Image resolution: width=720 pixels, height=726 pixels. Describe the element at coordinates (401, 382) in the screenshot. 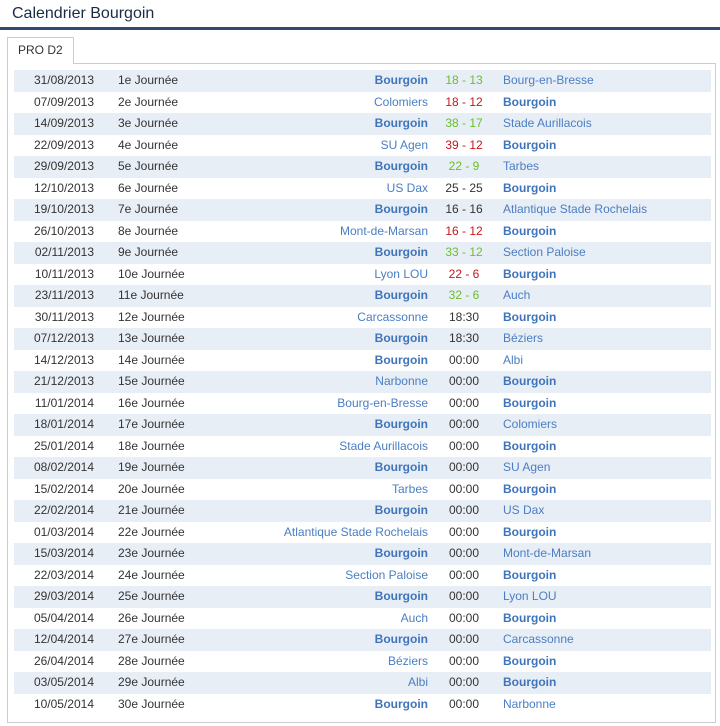

I see `home-team-link: Narbonne` at that location.